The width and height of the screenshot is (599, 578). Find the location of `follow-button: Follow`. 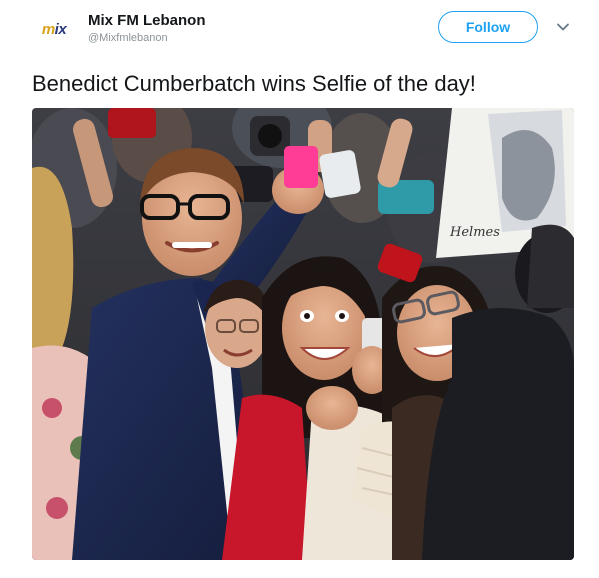

follow-button: Follow is located at coordinates (488, 27).